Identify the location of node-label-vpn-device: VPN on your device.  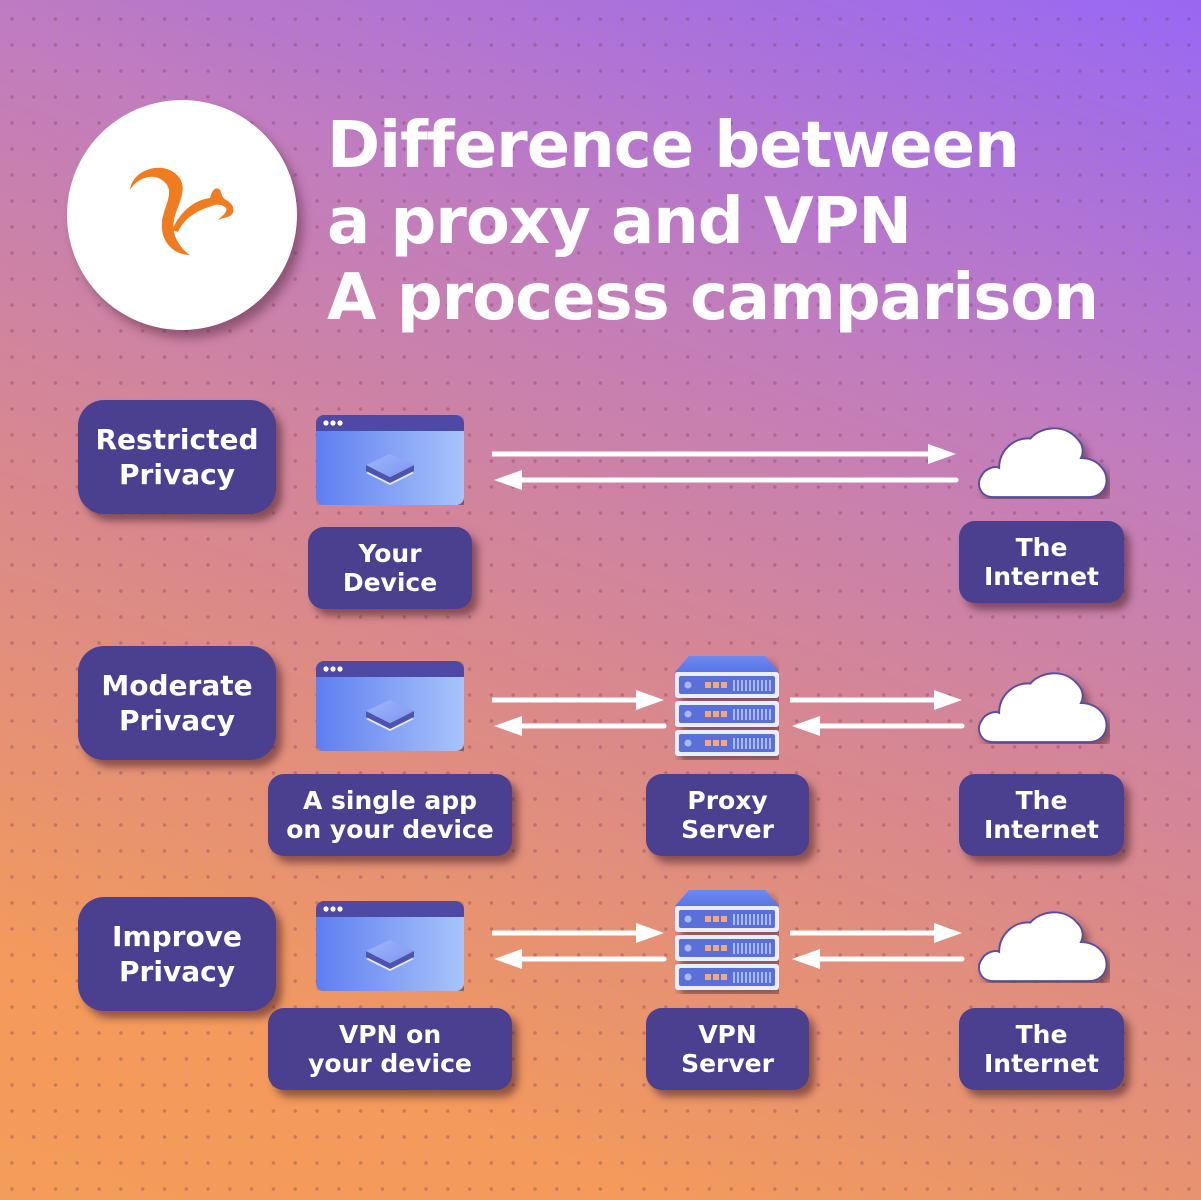
(390, 1049).